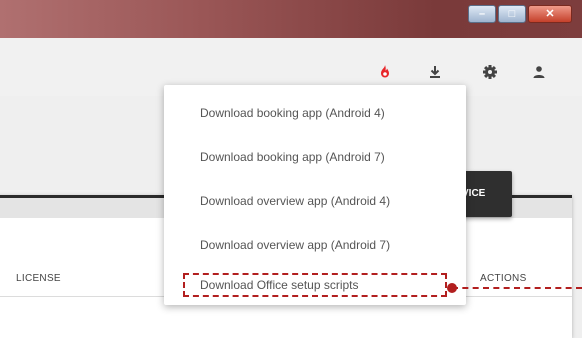  I want to click on window-title-bar: – □ ✕, so click(291, 19).